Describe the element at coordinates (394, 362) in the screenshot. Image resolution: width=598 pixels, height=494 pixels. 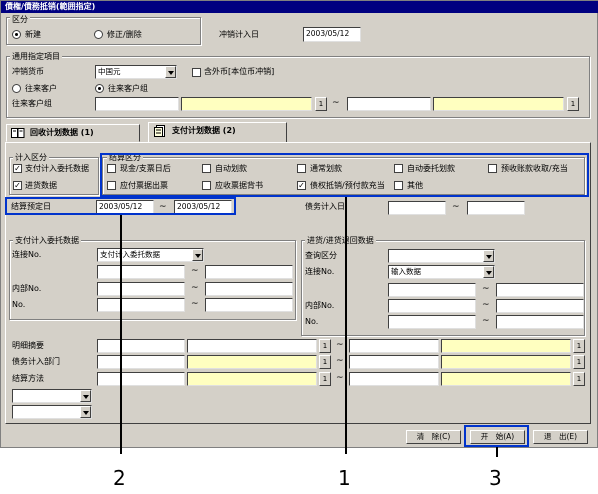
I see `dept-to-code` at that location.